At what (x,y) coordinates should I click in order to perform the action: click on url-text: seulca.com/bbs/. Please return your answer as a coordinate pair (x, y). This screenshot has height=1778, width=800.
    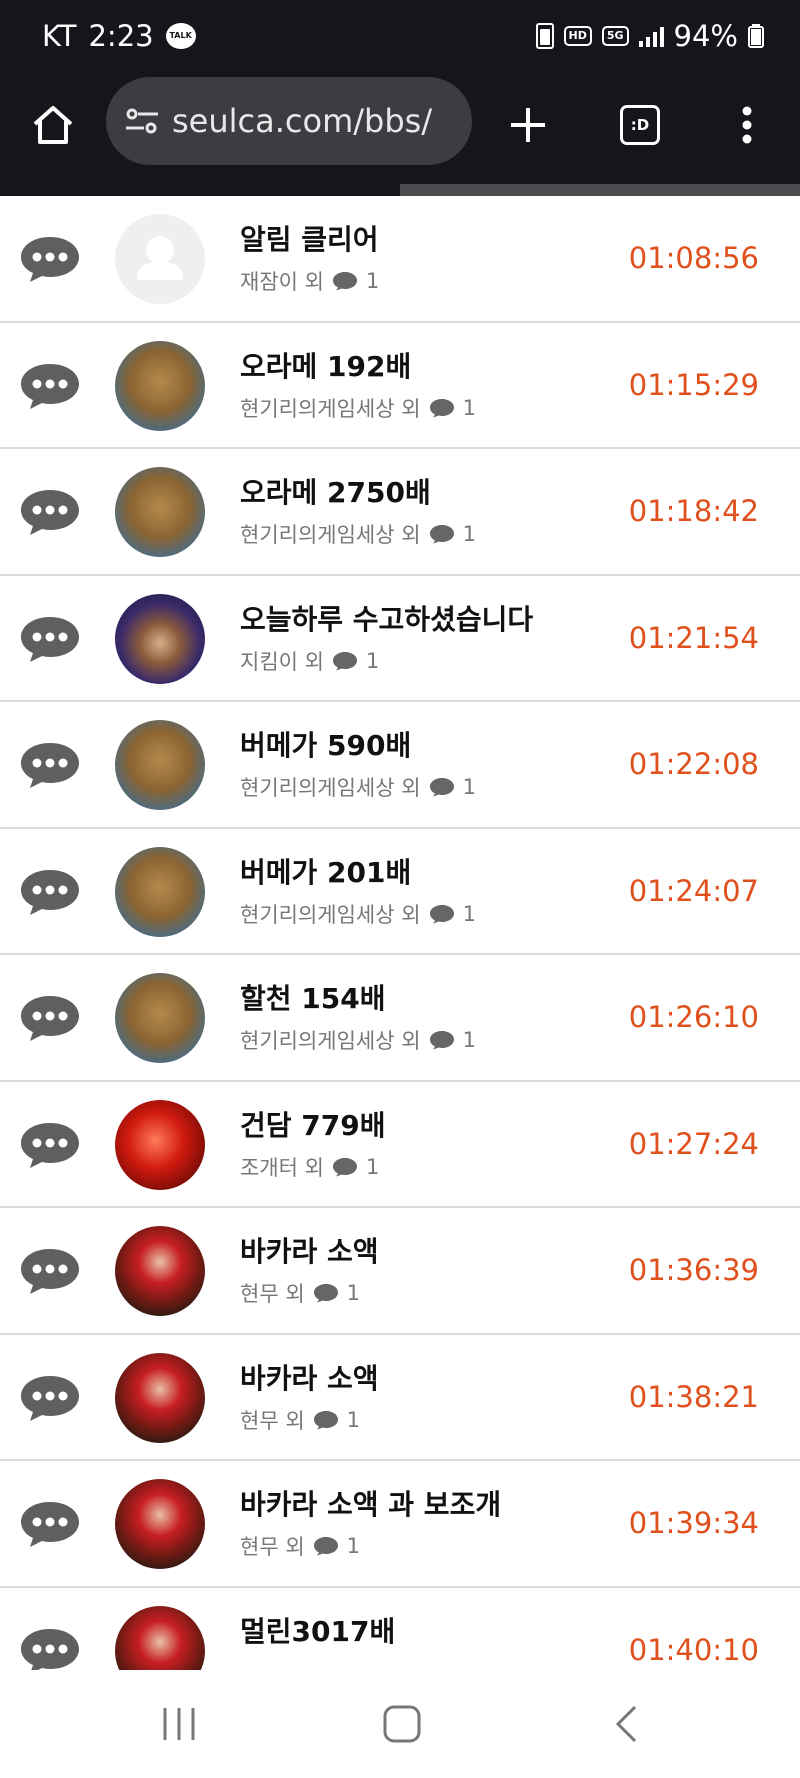
    Looking at the image, I should click on (302, 121).